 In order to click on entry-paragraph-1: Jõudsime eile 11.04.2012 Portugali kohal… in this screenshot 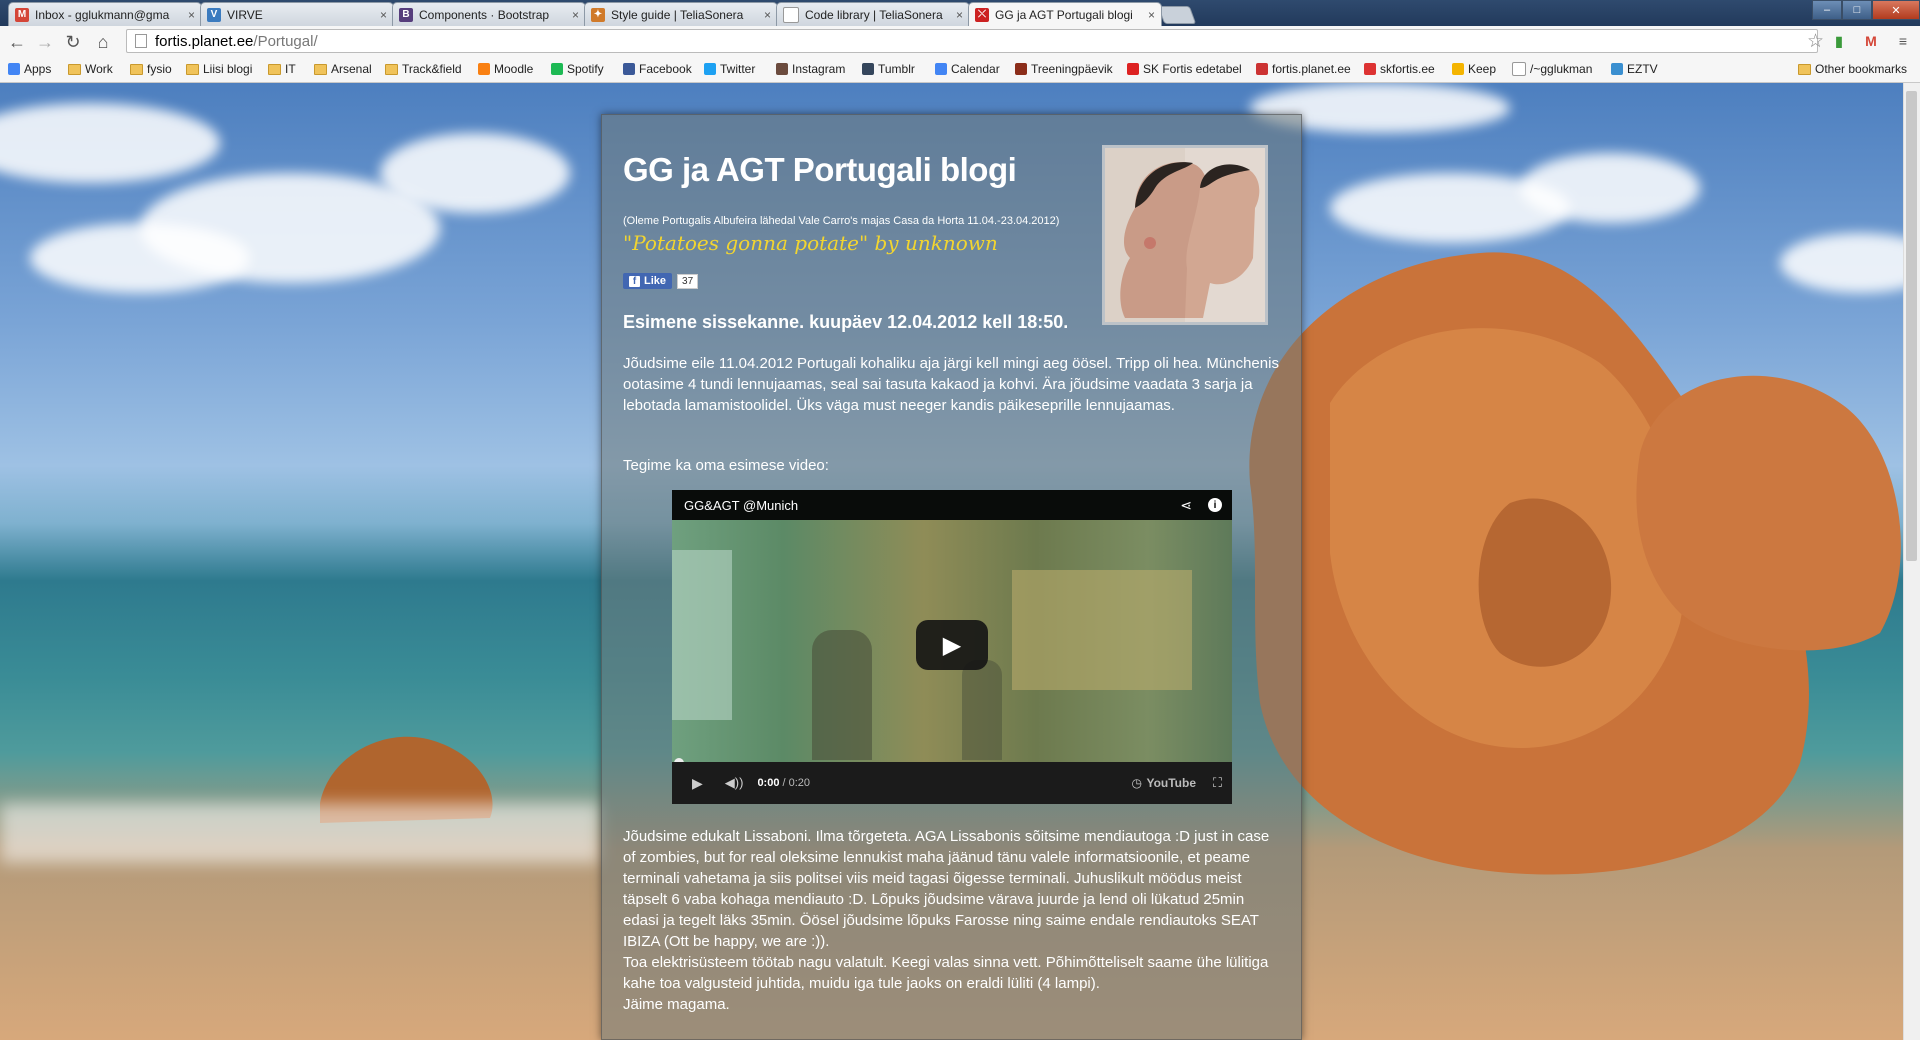, I will do `click(951, 384)`.